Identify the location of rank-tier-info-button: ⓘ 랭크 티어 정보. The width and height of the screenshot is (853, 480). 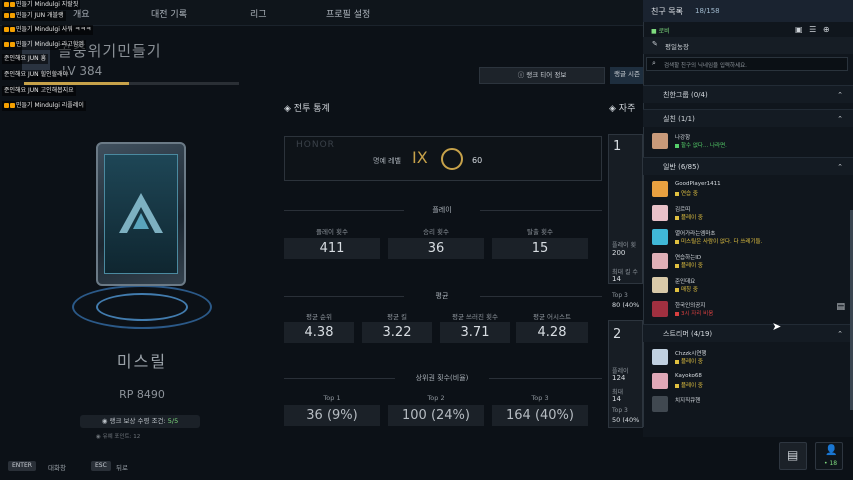
(542, 75).